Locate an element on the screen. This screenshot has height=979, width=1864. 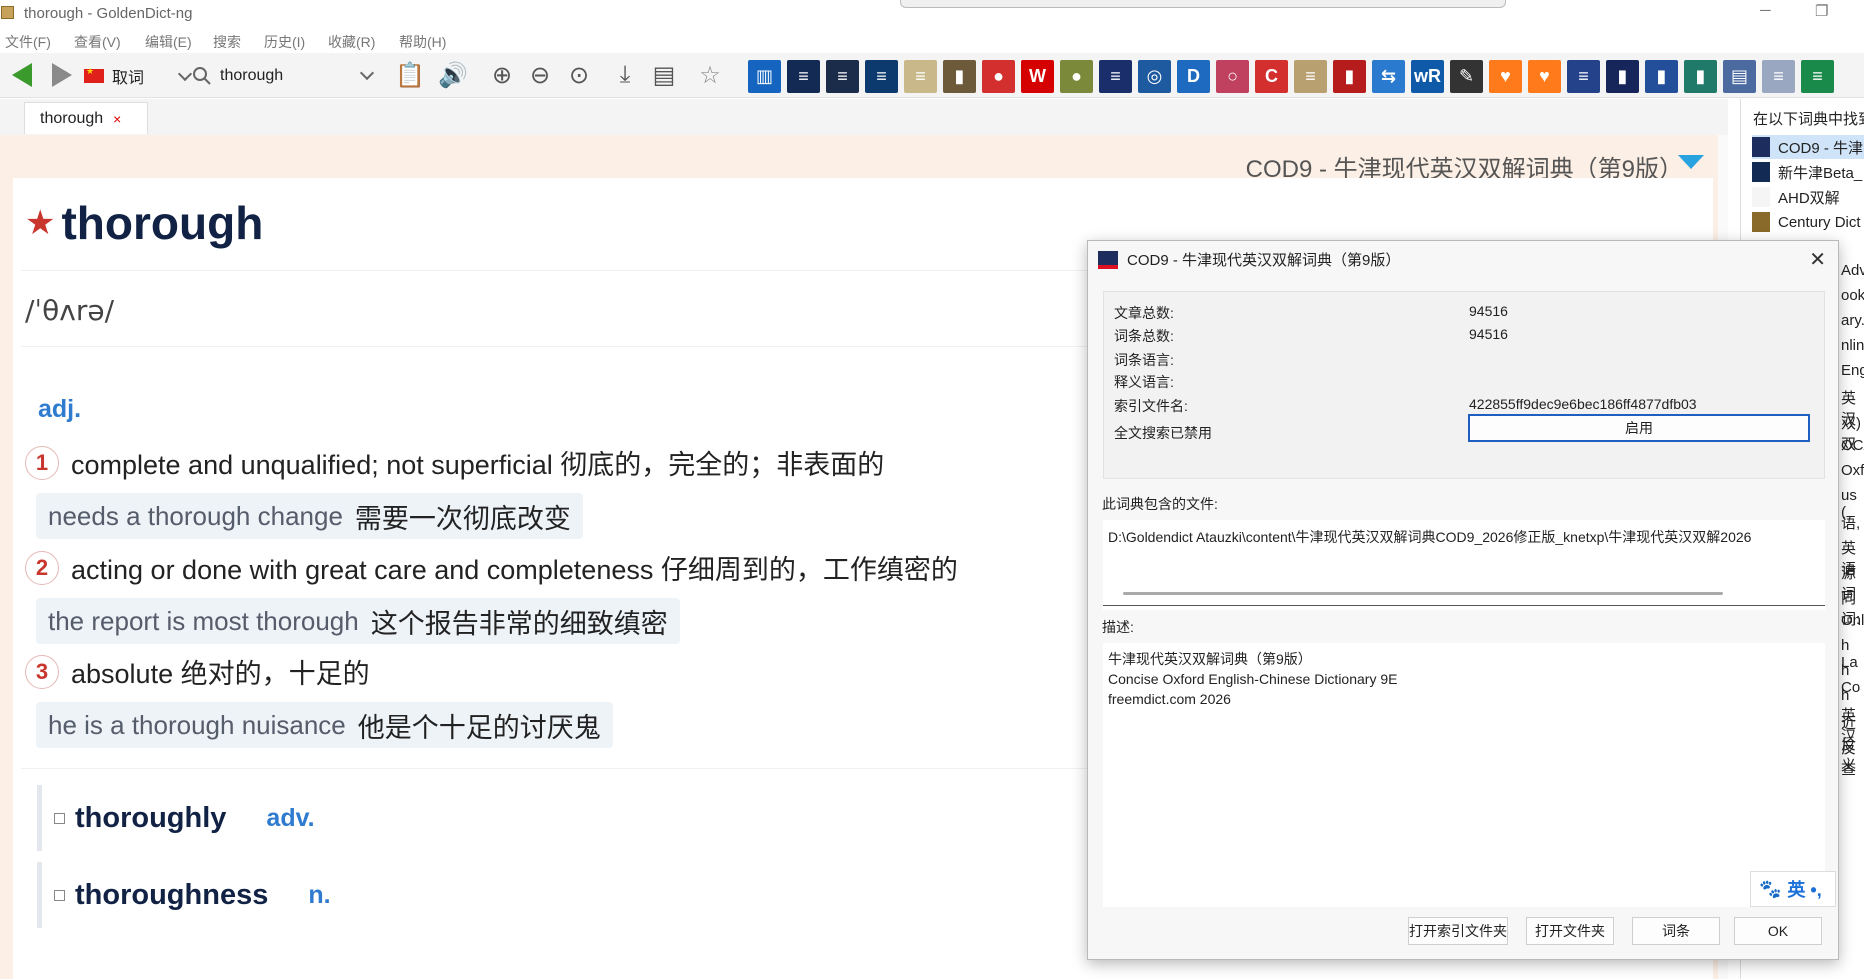
thesaurus-dict-icon: ≡ is located at coordinates (920, 76).